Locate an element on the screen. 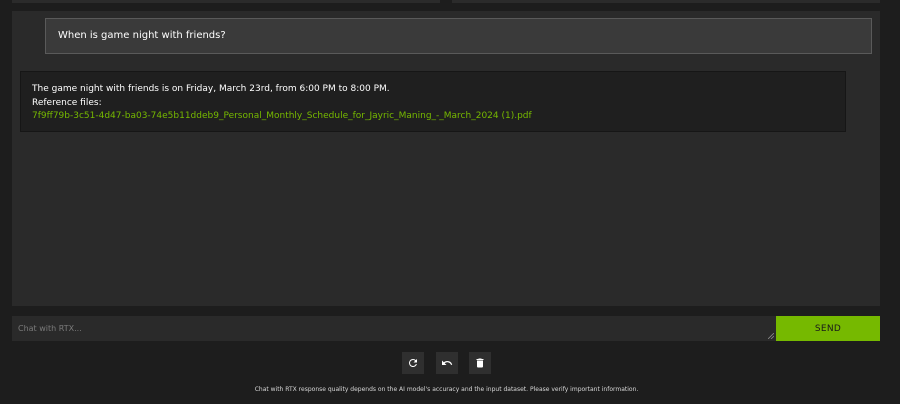  send-button: SEND is located at coordinates (828, 328).